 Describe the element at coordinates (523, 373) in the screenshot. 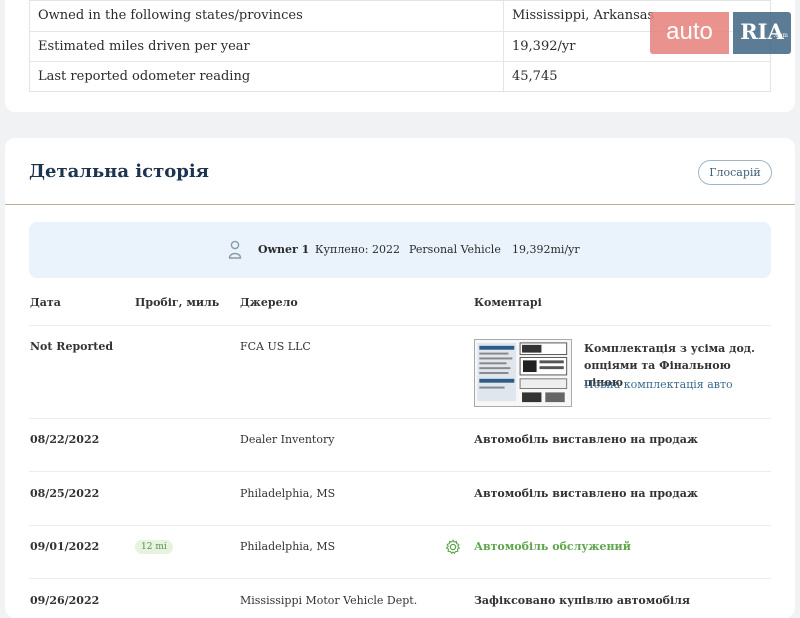

I see `window-sticker-thumbnail` at that location.